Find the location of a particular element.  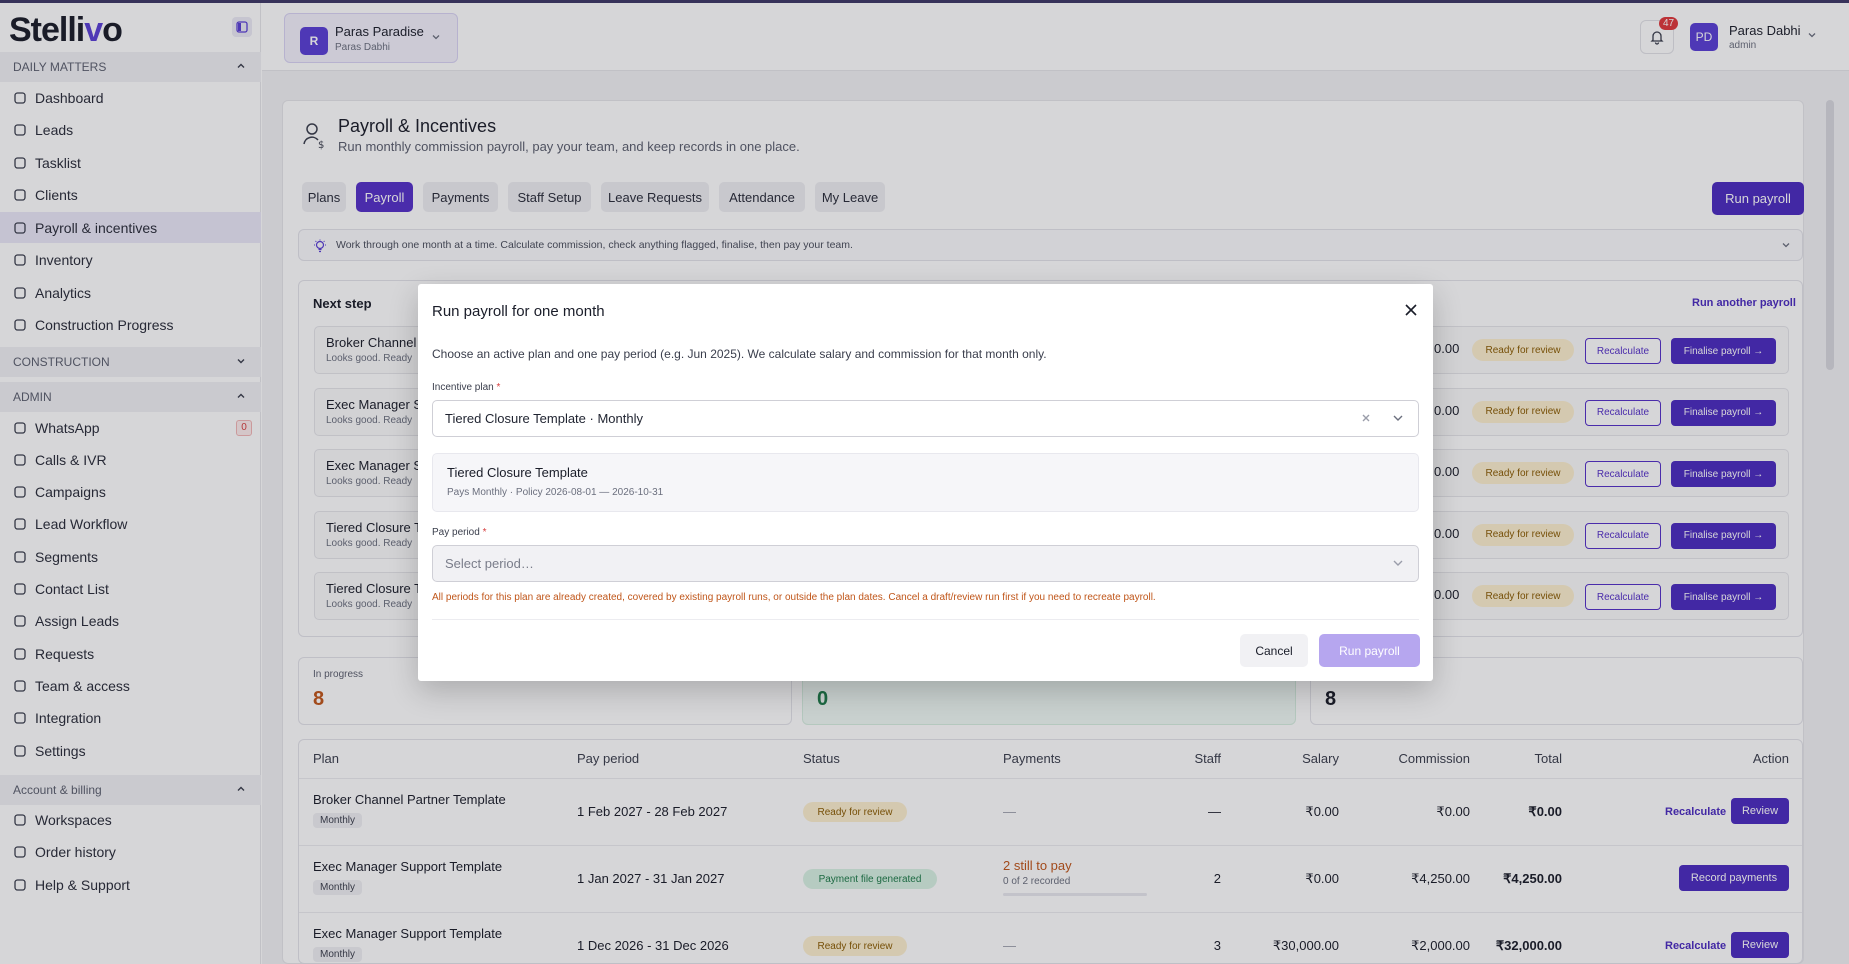

period-label: Pay period * is located at coordinates (459, 532).